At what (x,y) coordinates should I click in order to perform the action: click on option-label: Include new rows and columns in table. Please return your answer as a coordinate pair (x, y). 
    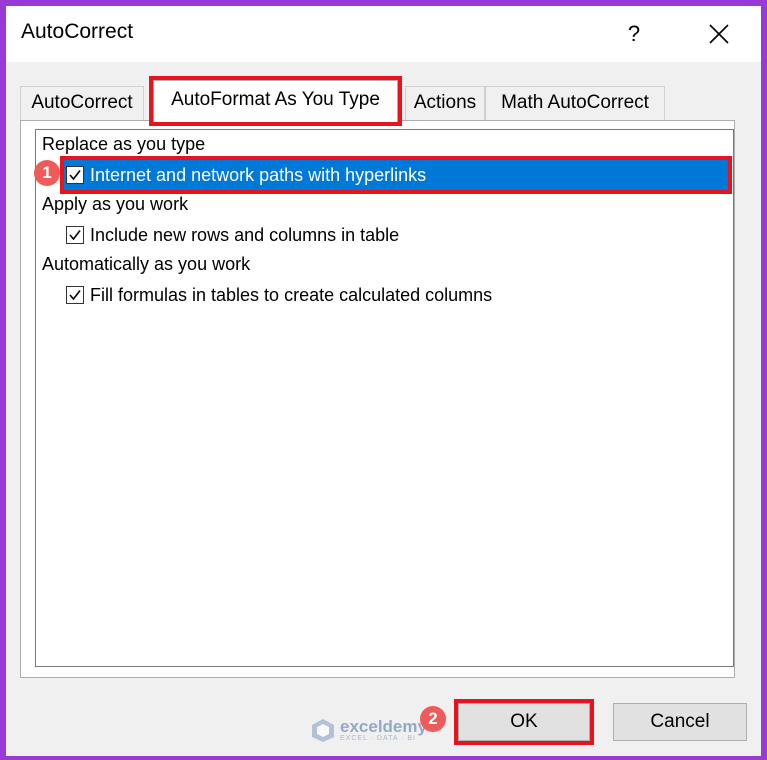
    Looking at the image, I should click on (245, 234).